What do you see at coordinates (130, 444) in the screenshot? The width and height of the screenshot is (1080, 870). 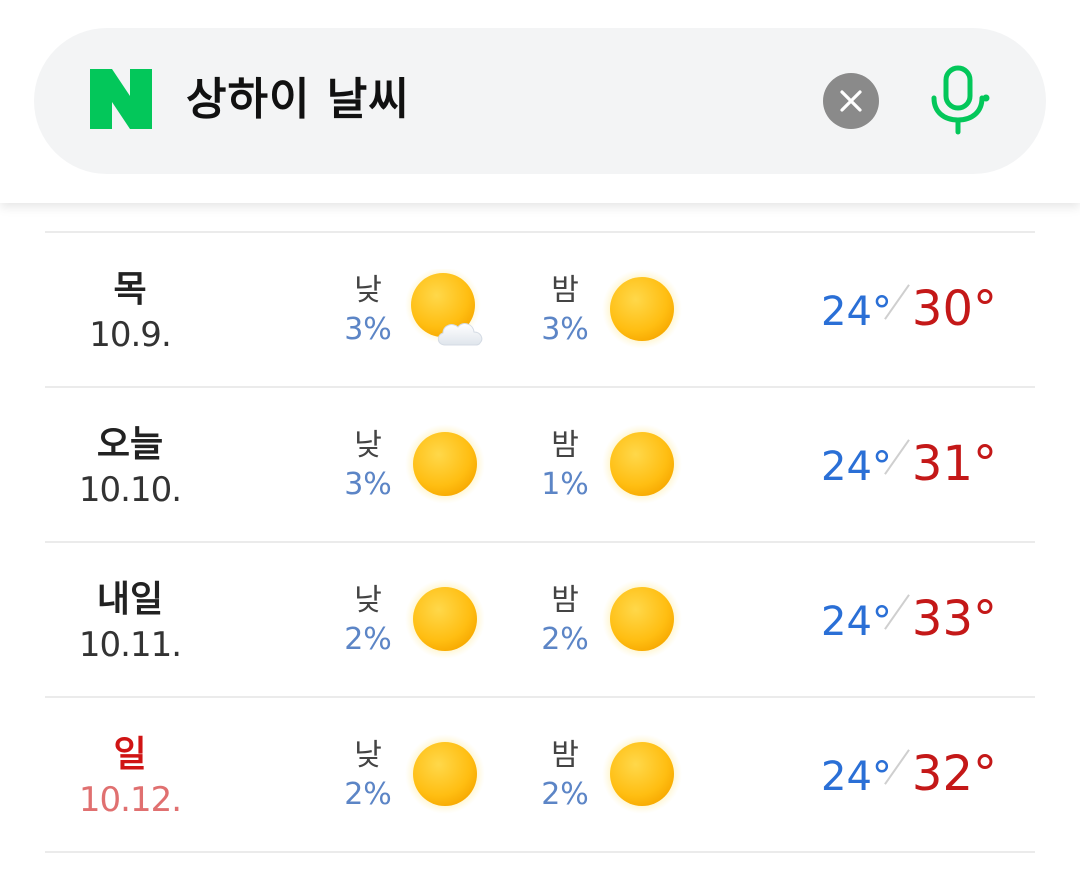 I see `day-name: 오늘` at bounding box center [130, 444].